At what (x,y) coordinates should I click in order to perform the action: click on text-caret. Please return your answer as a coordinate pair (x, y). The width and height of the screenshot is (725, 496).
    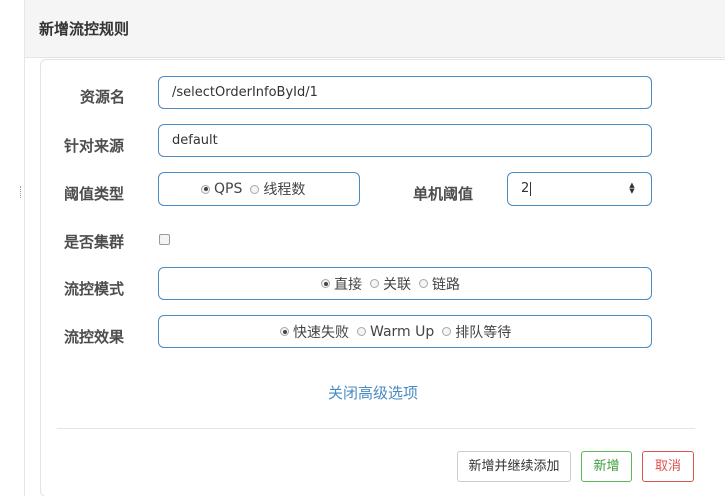
    Looking at the image, I should click on (531, 188).